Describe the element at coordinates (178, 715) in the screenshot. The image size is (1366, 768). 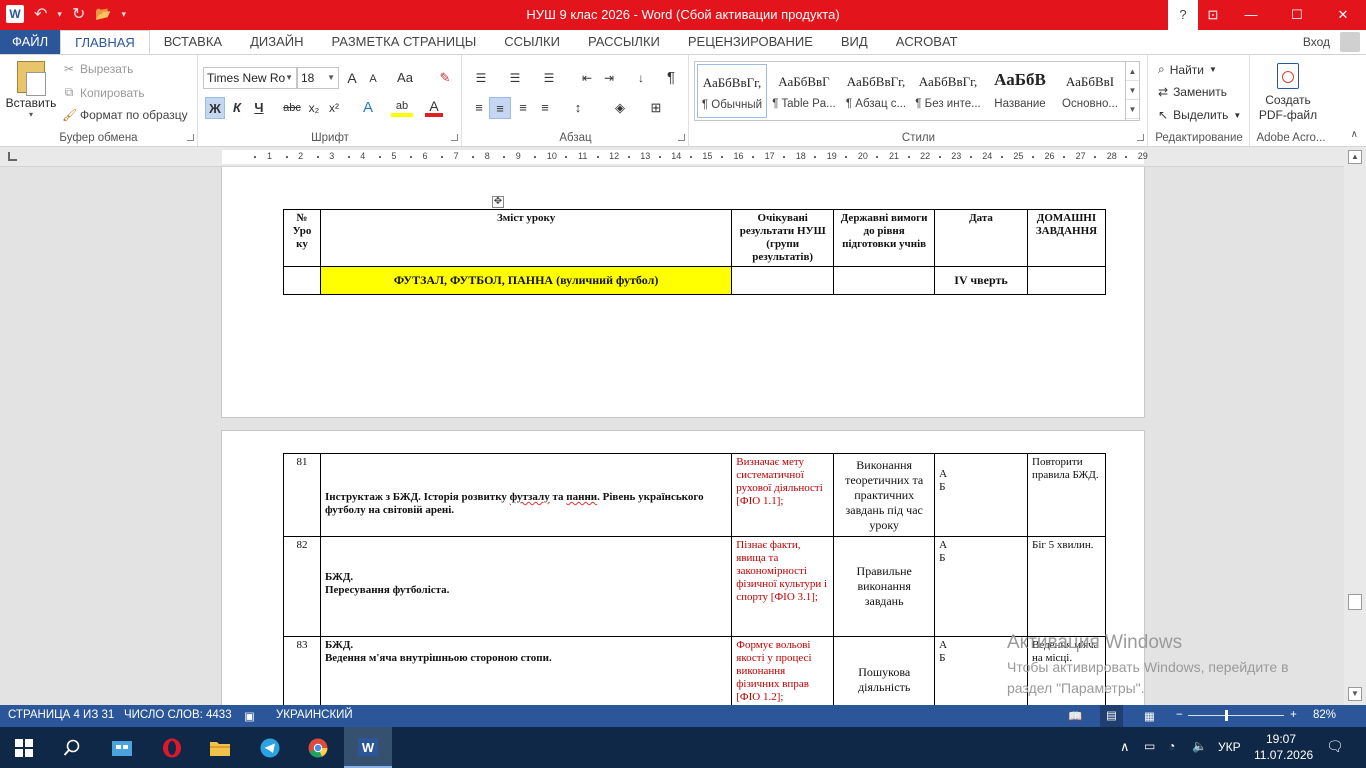
I see `word-count: ЧИСЛО СЛОВ: 4433` at that location.